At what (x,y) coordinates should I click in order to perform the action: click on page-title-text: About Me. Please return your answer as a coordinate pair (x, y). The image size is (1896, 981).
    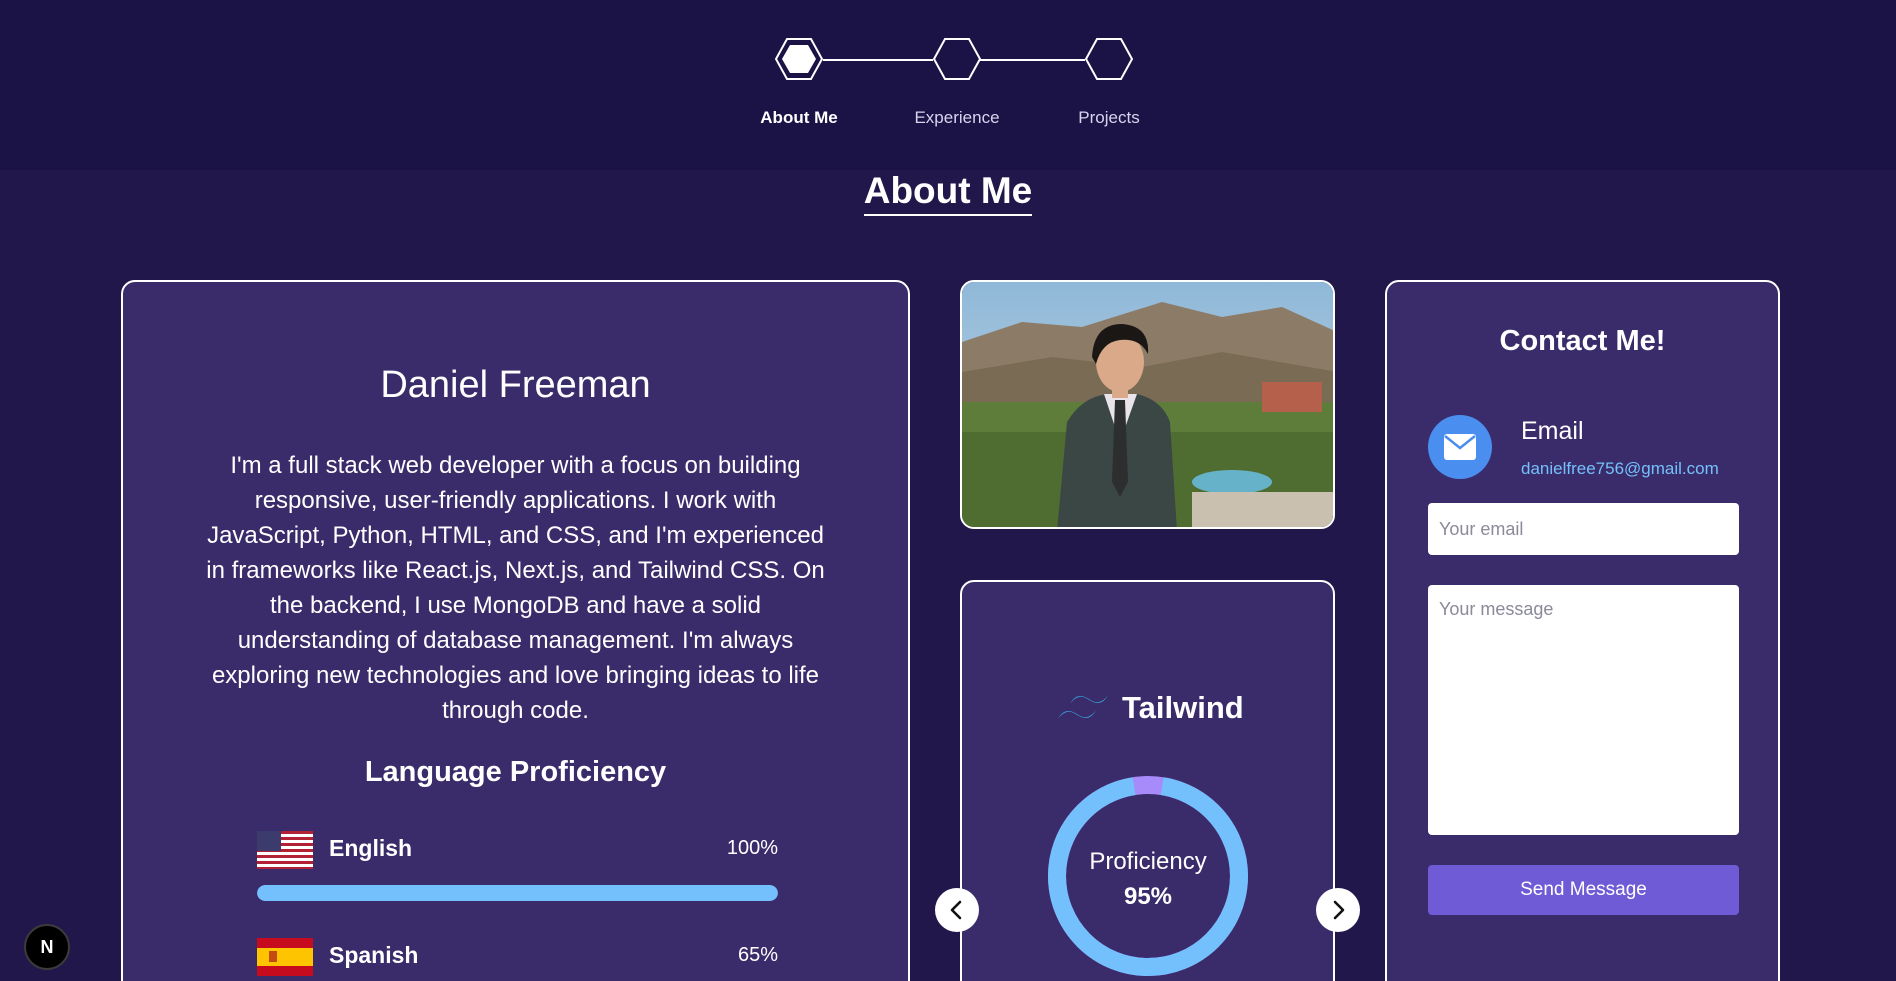
    Looking at the image, I should click on (948, 193).